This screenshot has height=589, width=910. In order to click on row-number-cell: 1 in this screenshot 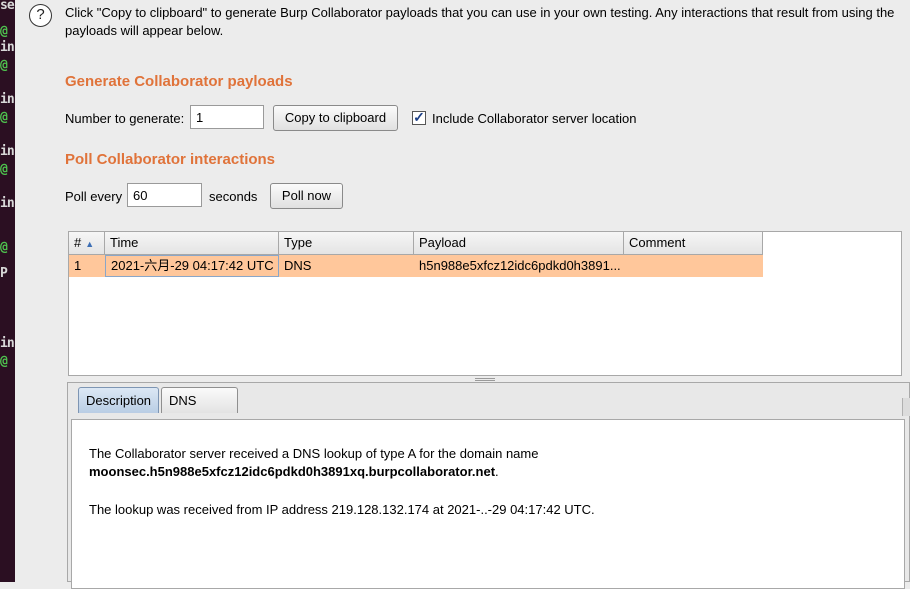, I will do `click(78, 265)`.